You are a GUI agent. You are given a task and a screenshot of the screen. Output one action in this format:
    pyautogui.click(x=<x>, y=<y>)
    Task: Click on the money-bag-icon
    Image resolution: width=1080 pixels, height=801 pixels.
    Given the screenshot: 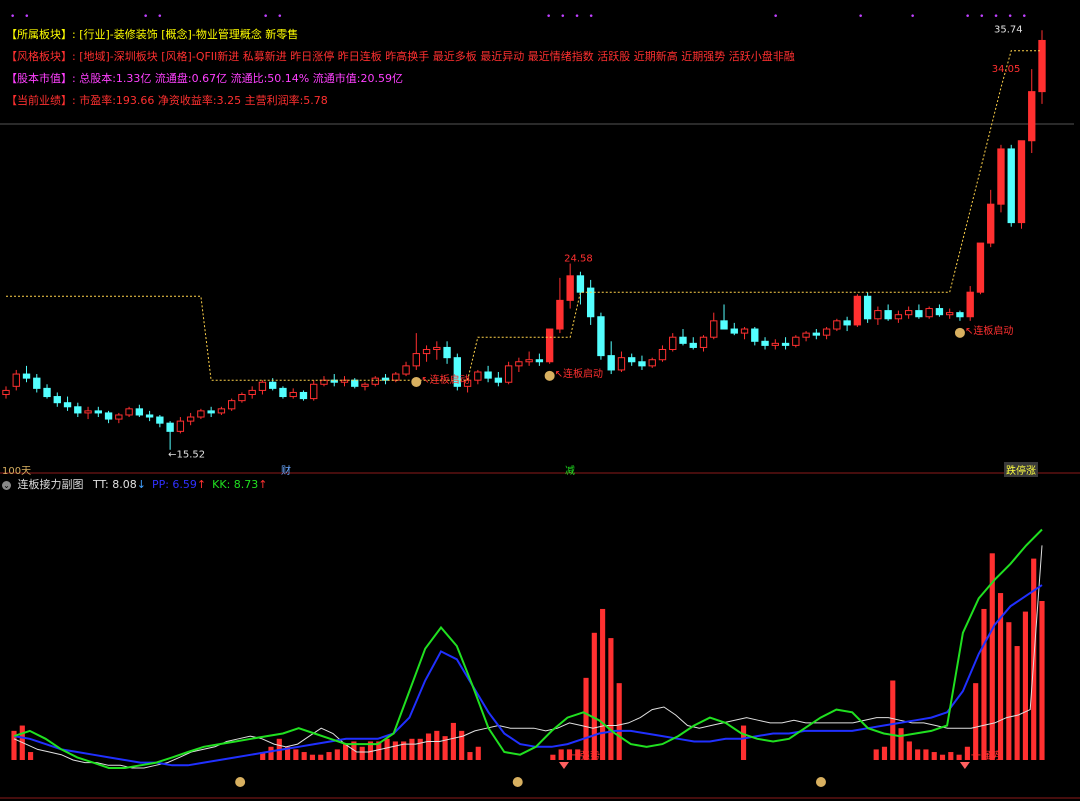 What is the action you would take?
    pyautogui.click(x=416, y=381)
    